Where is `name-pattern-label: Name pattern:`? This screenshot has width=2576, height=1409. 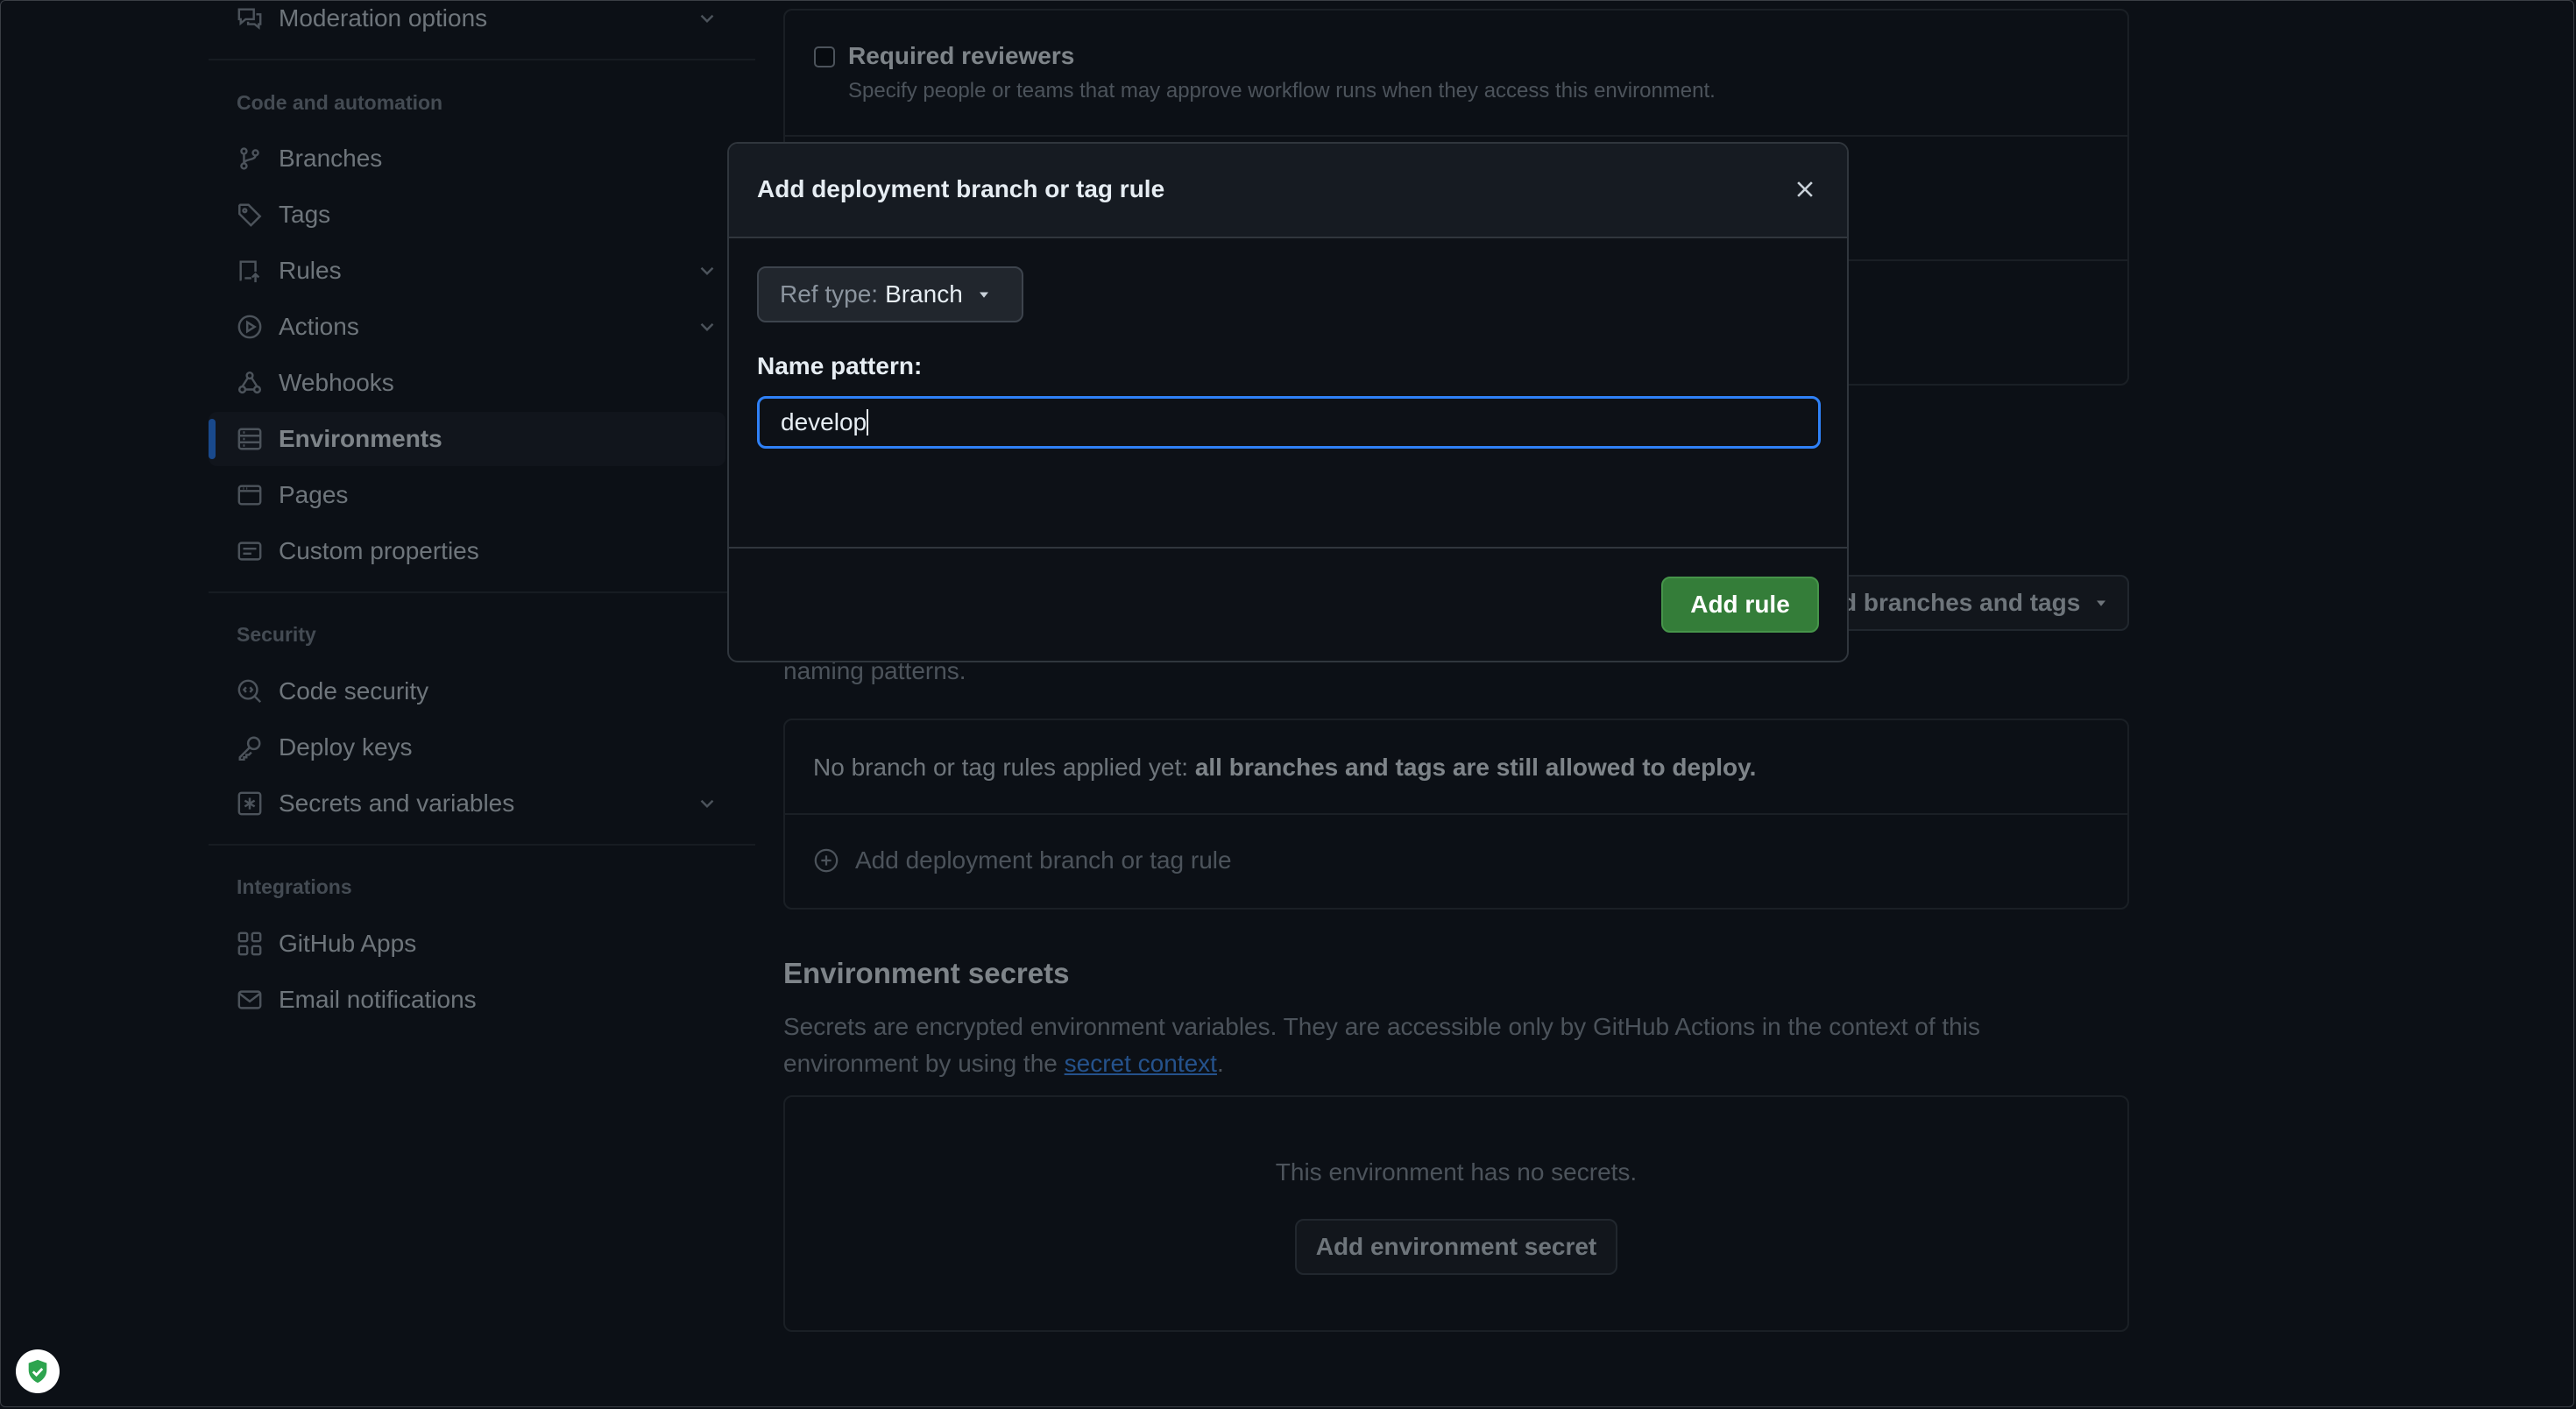 name-pattern-label: Name pattern: is located at coordinates (840, 365).